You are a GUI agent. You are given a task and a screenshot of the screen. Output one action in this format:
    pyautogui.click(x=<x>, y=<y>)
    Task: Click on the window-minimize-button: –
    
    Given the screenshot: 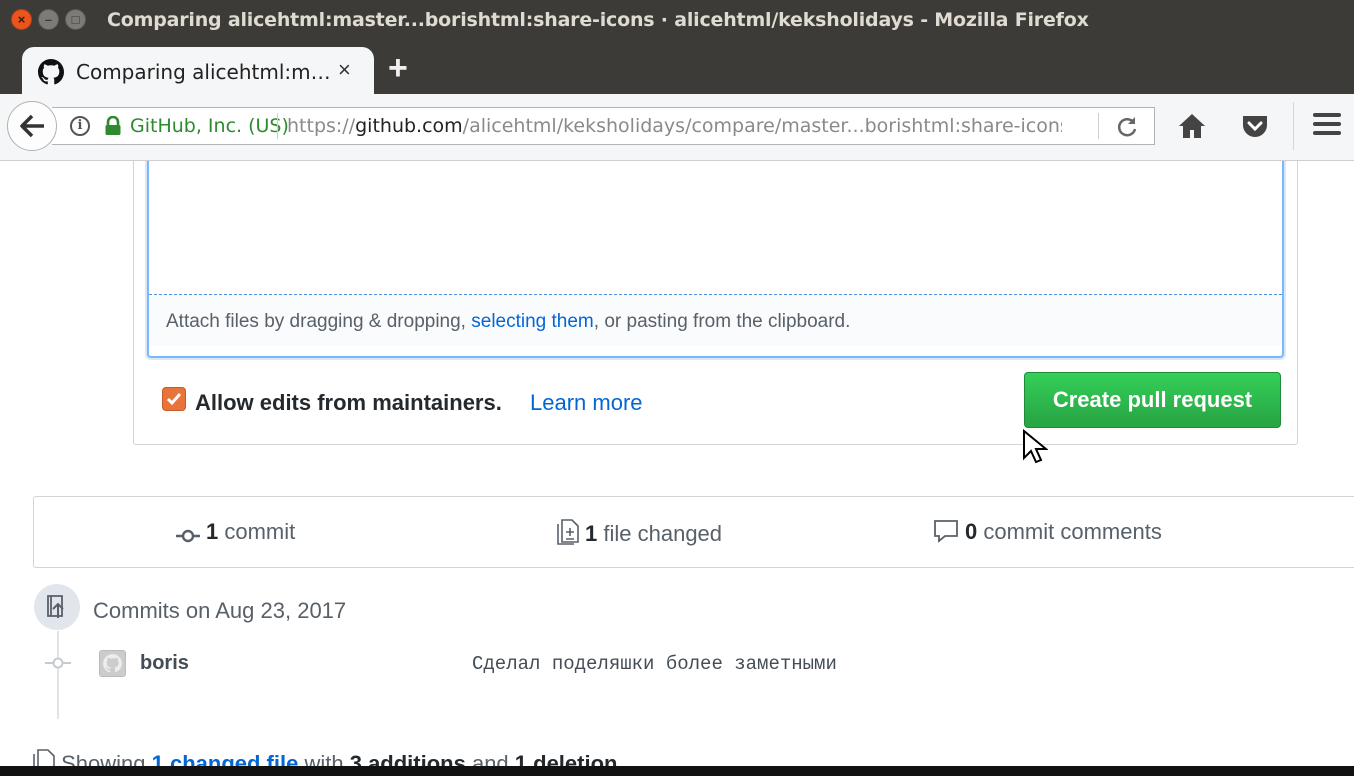 What is the action you would take?
    pyautogui.click(x=48, y=19)
    